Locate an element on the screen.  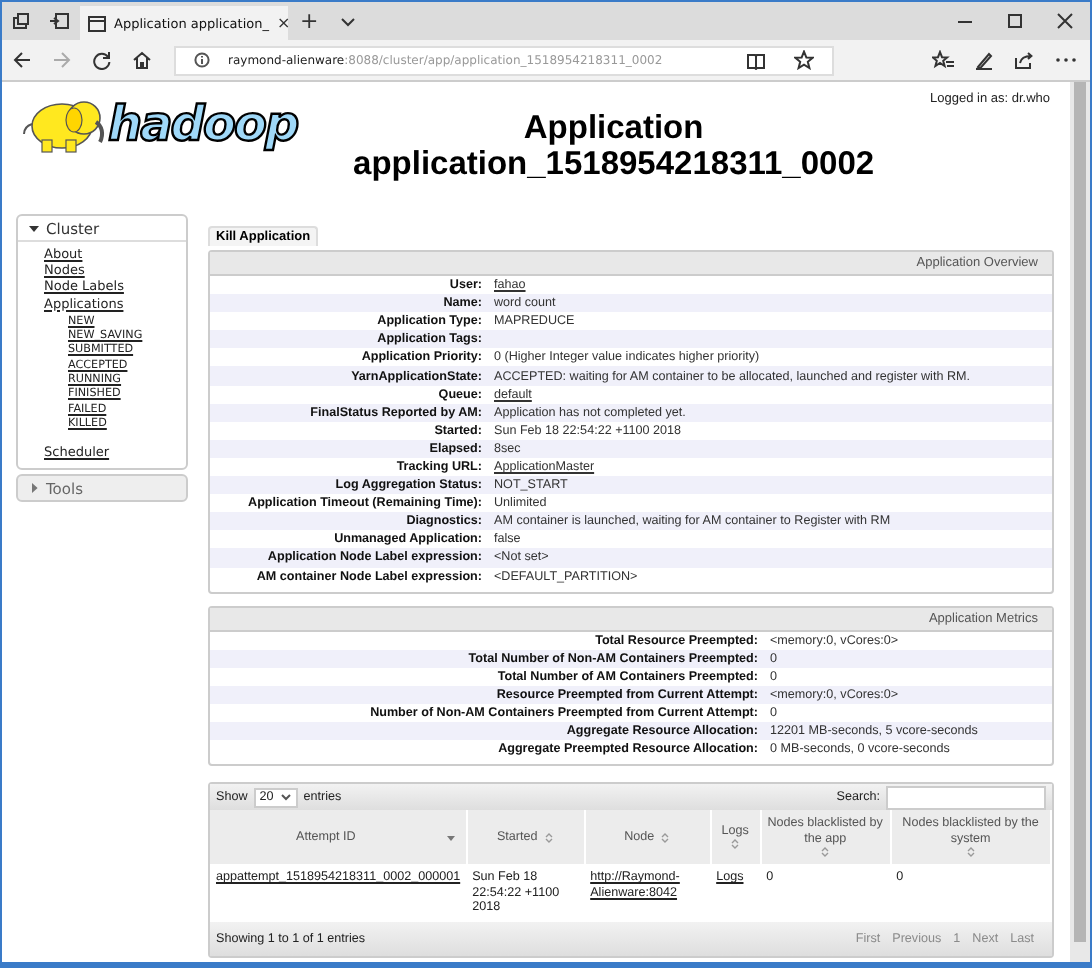
new-tab-button: + is located at coordinates (309, 21).